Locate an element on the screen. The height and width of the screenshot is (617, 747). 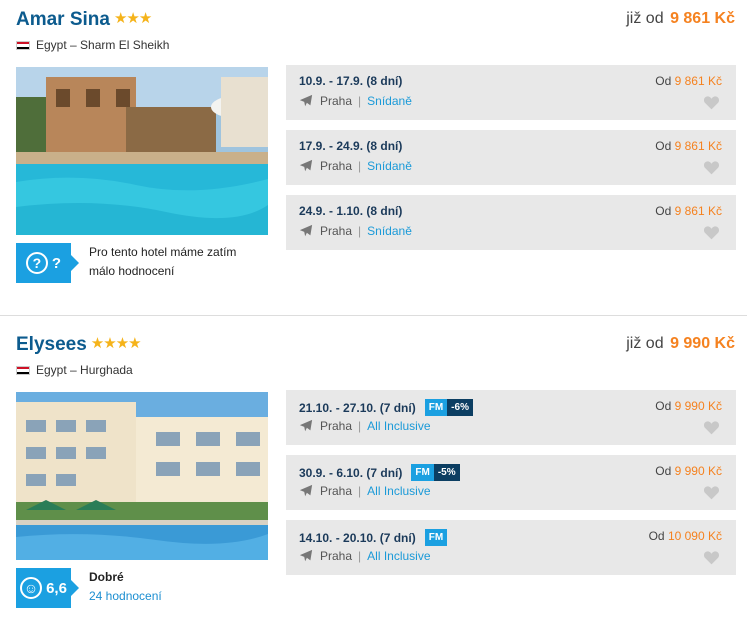
hotel-title: Amar Sina ★★★ is located at coordinates (84, 20).